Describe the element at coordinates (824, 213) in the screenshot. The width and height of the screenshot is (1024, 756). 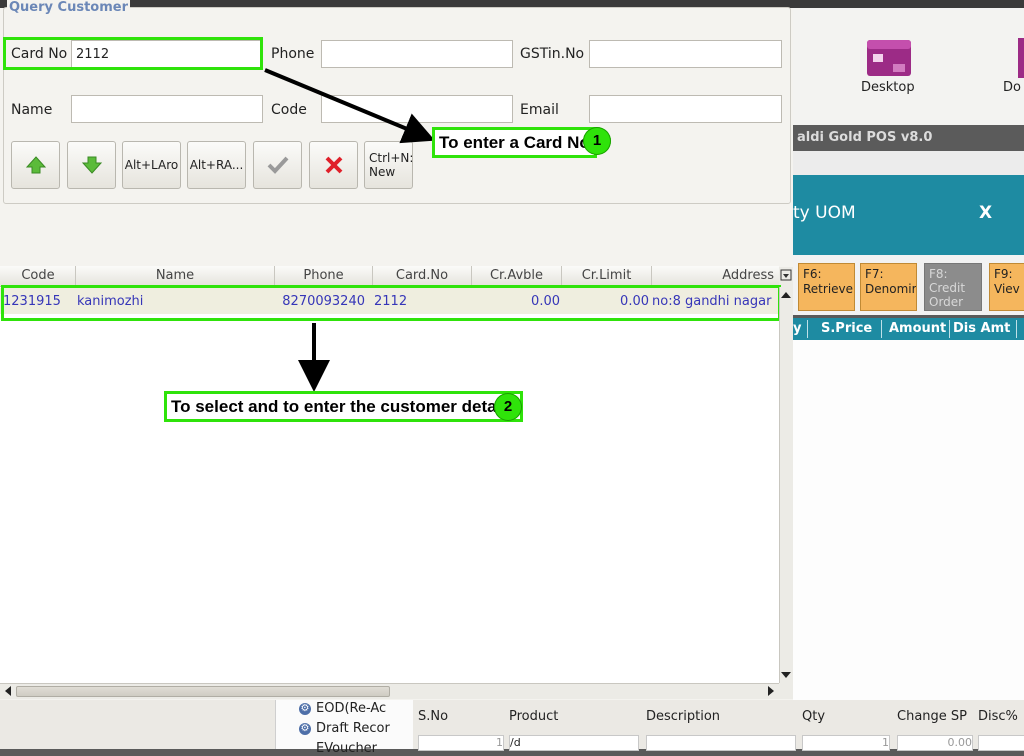
I see `pos-header-title: ty UOM` at that location.